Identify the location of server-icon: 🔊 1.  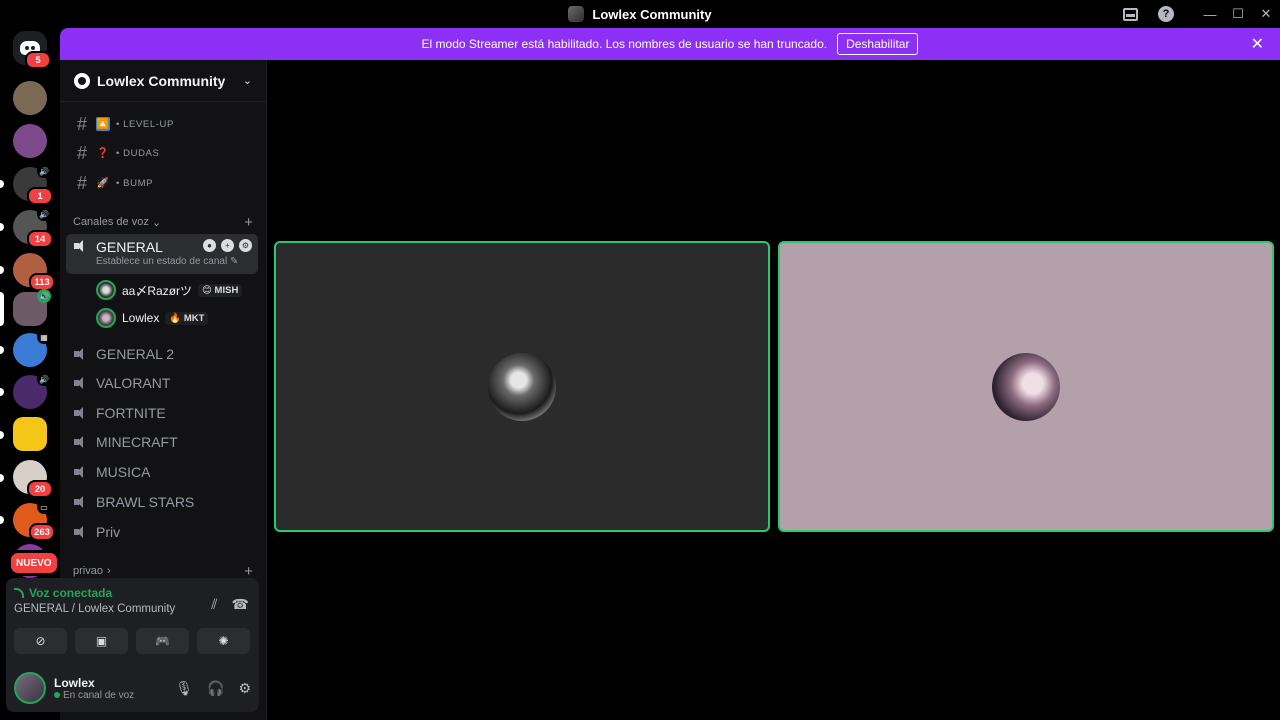
(33, 184).